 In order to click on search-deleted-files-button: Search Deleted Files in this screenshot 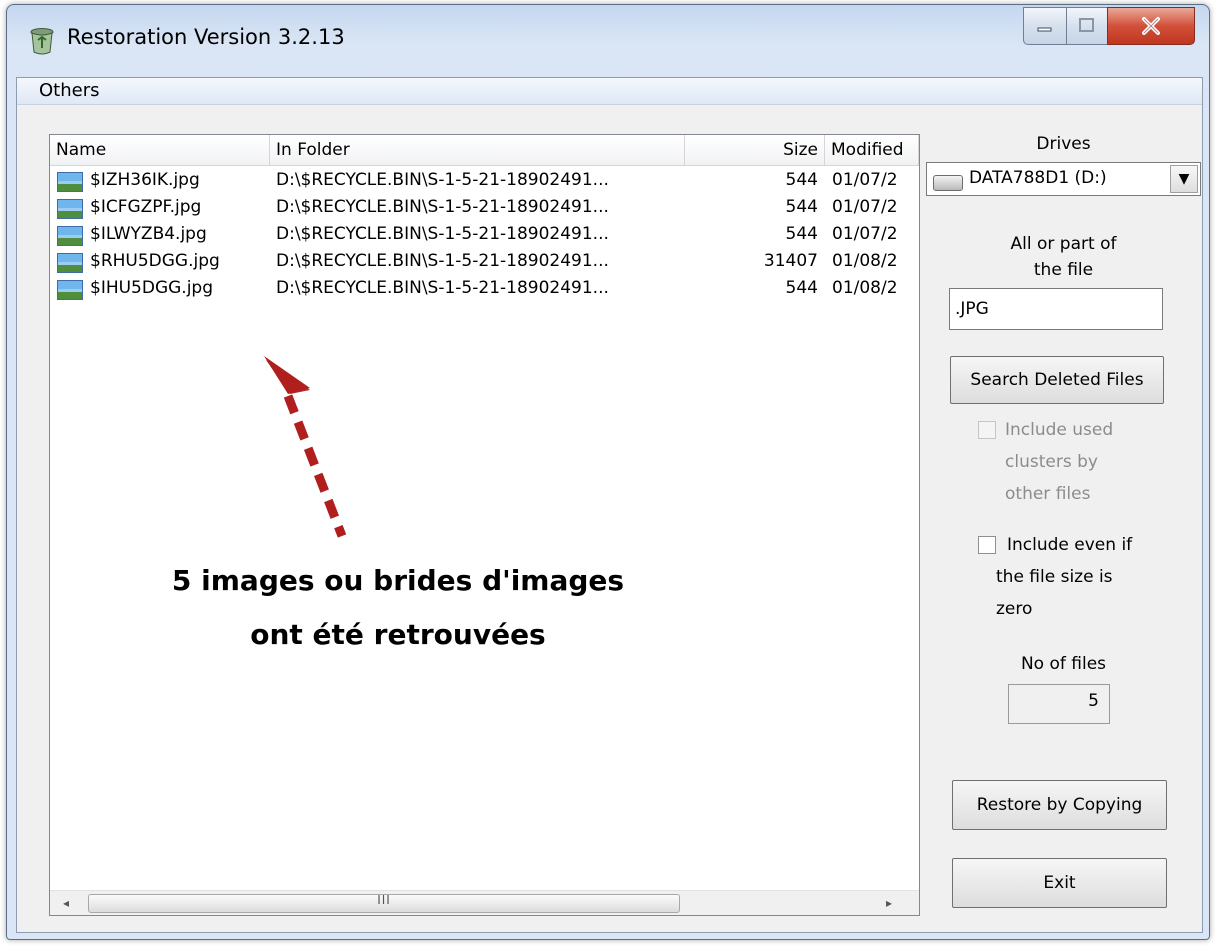, I will do `click(1057, 380)`.